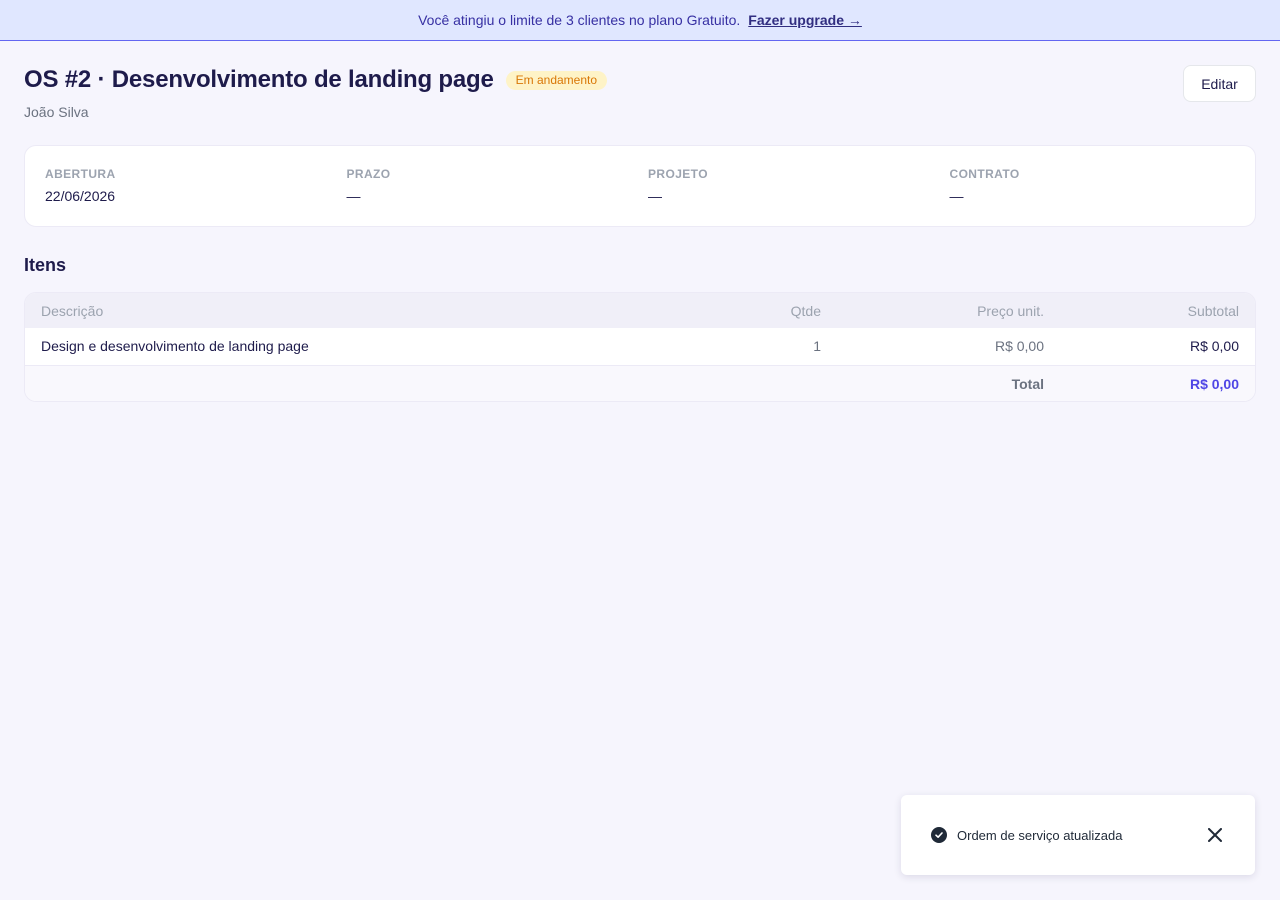 The width and height of the screenshot is (1280, 900). Describe the element at coordinates (939, 835) in the screenshot. I see `check-circle-icon` at that location.